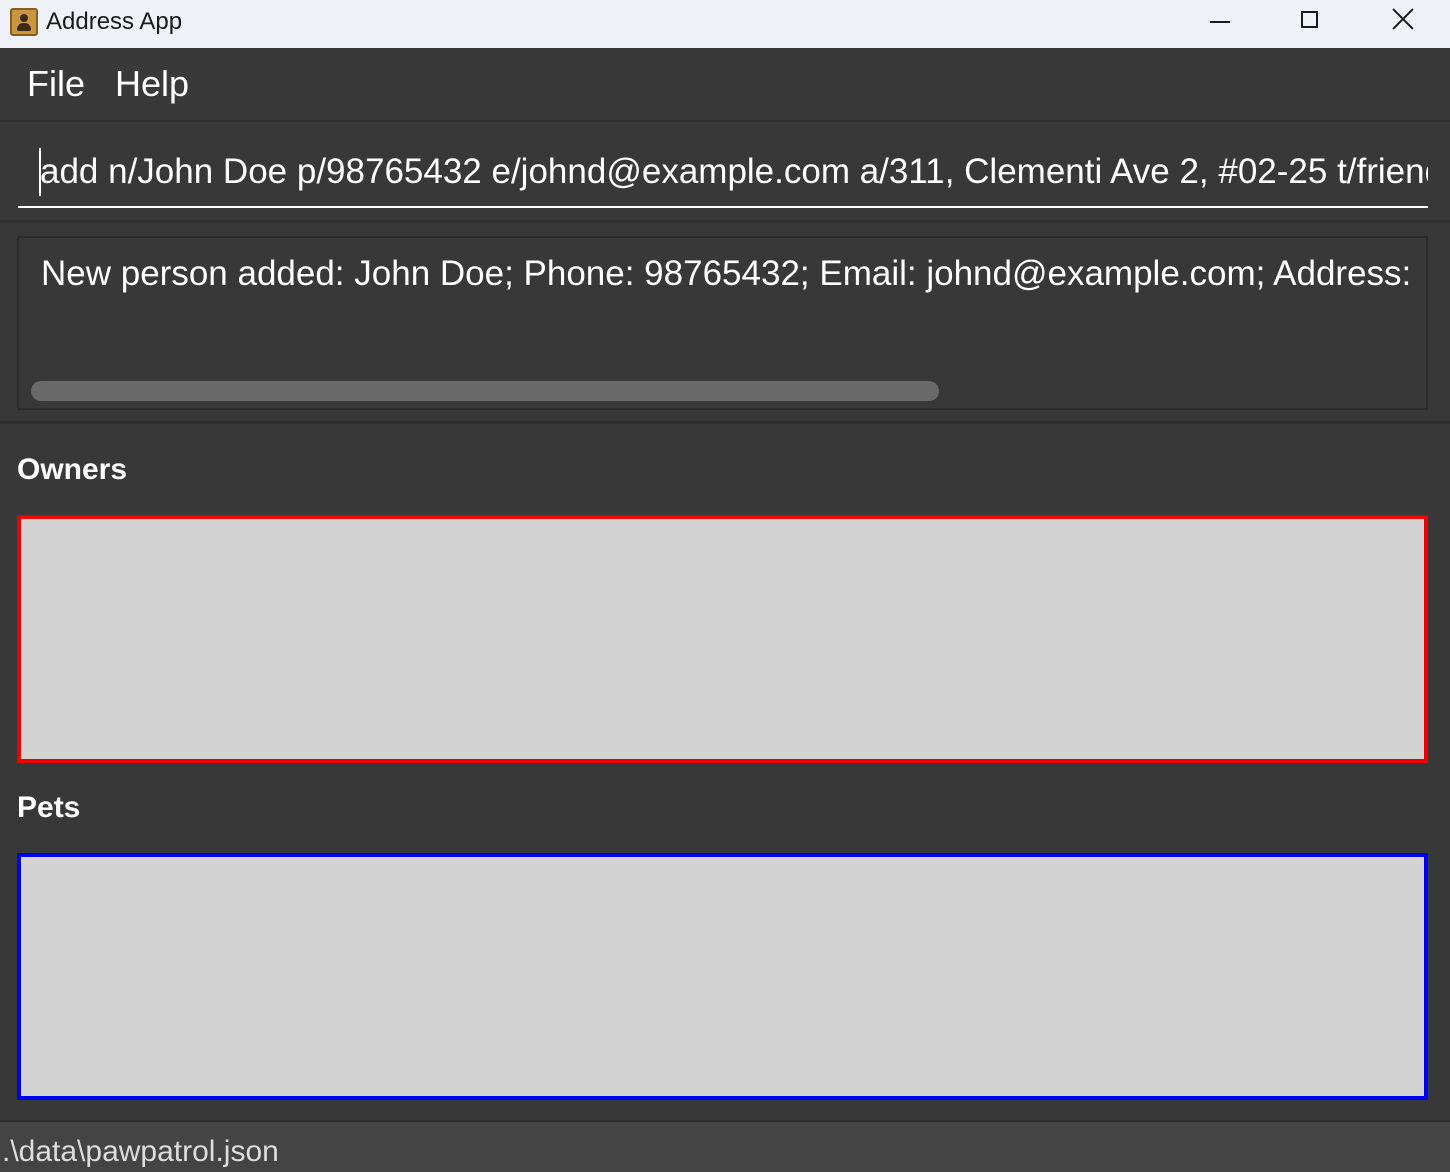  Describe the element at coordinates (72, 469) in the screenshot. I see `owners-label: Owners` at that location.